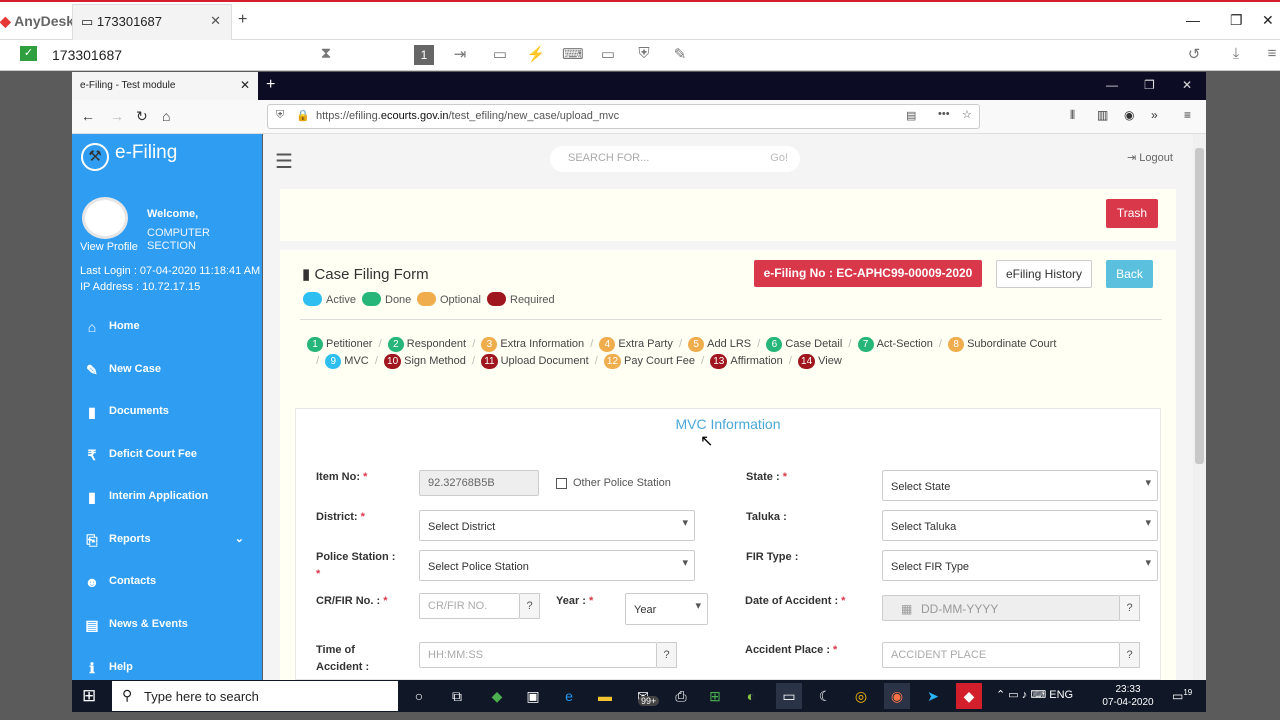  I want to click on menu-icon: ≡, so click(1271, 55).